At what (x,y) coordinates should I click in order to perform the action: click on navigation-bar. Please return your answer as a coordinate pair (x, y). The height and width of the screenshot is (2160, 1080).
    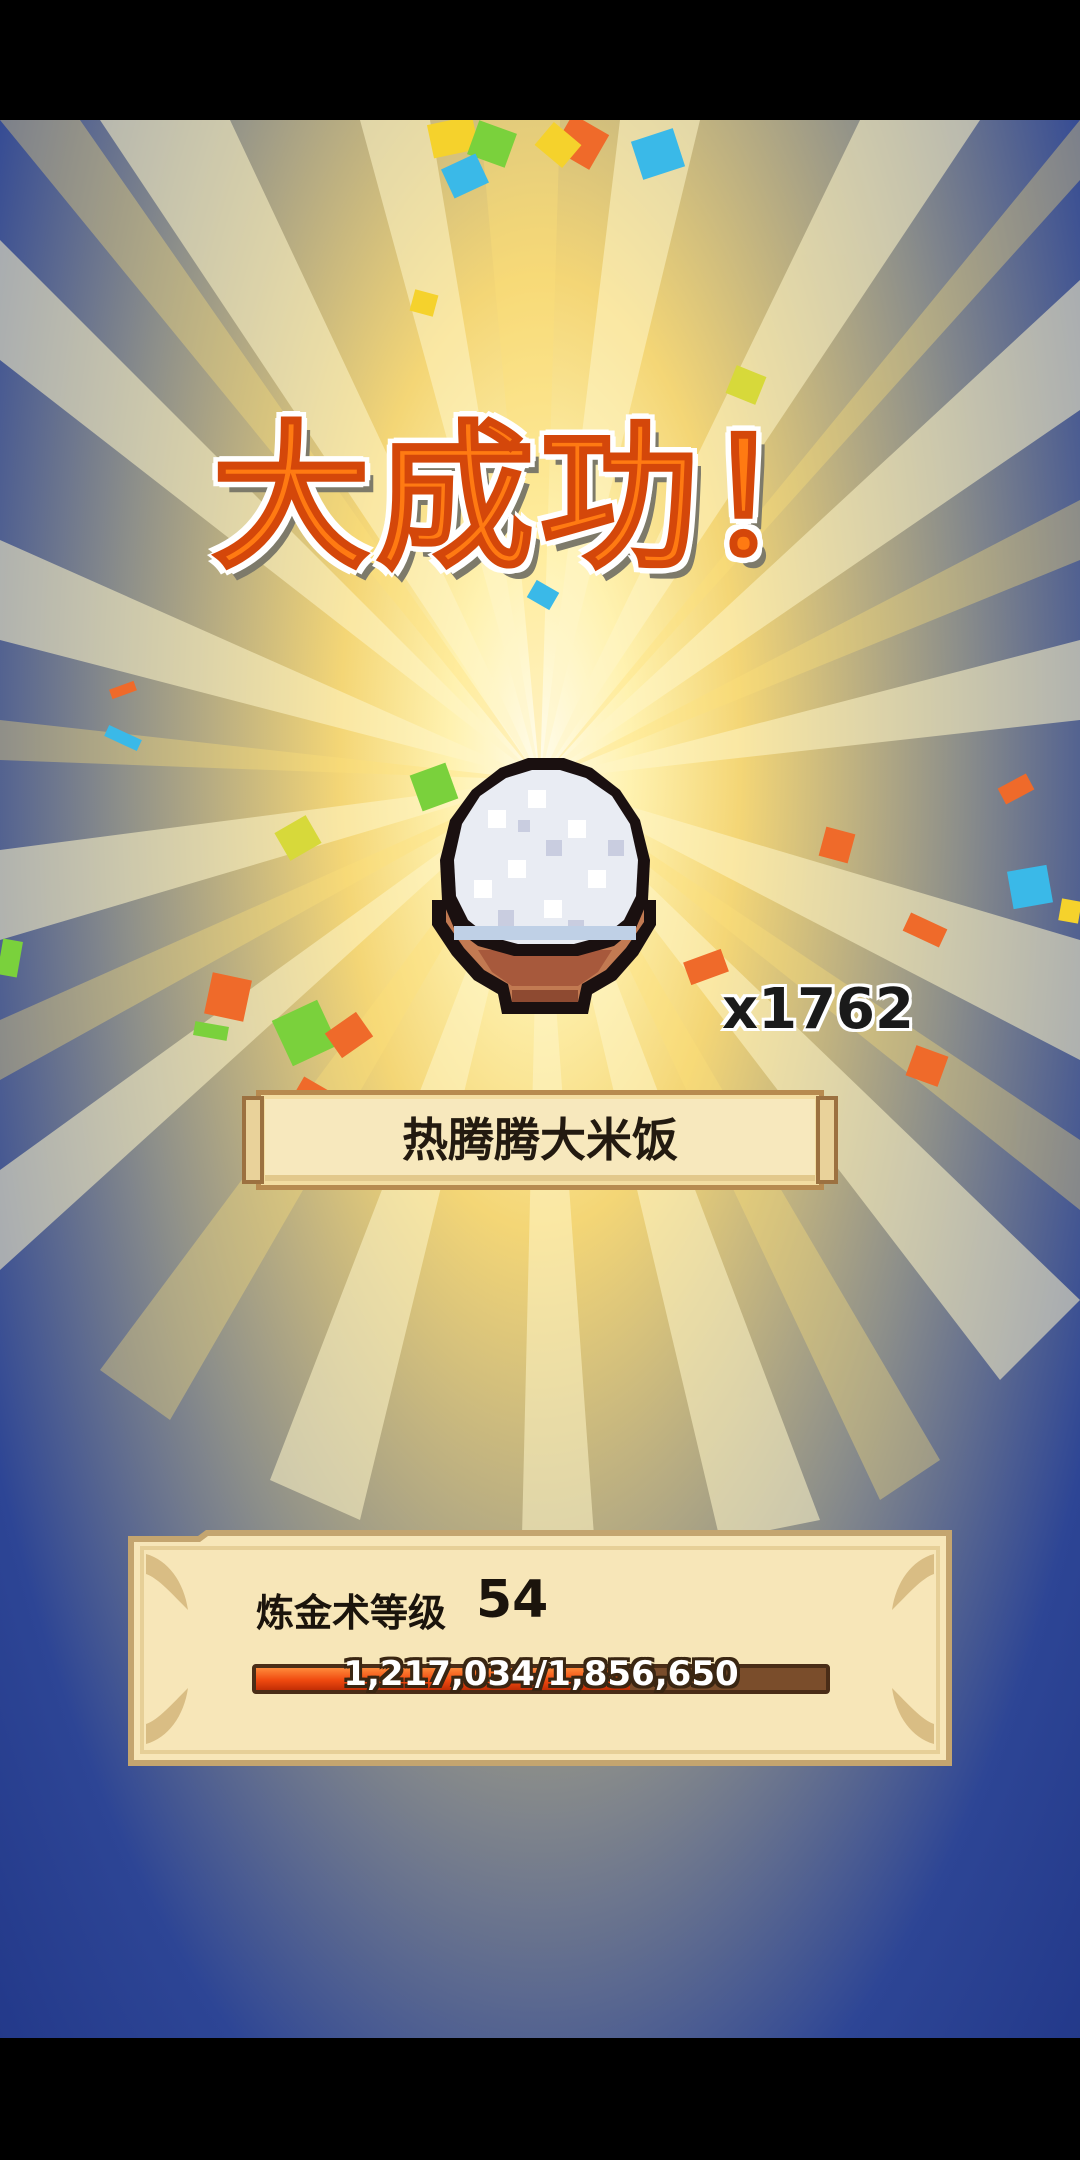
    Looking at the image, I should click on (540, 2099).